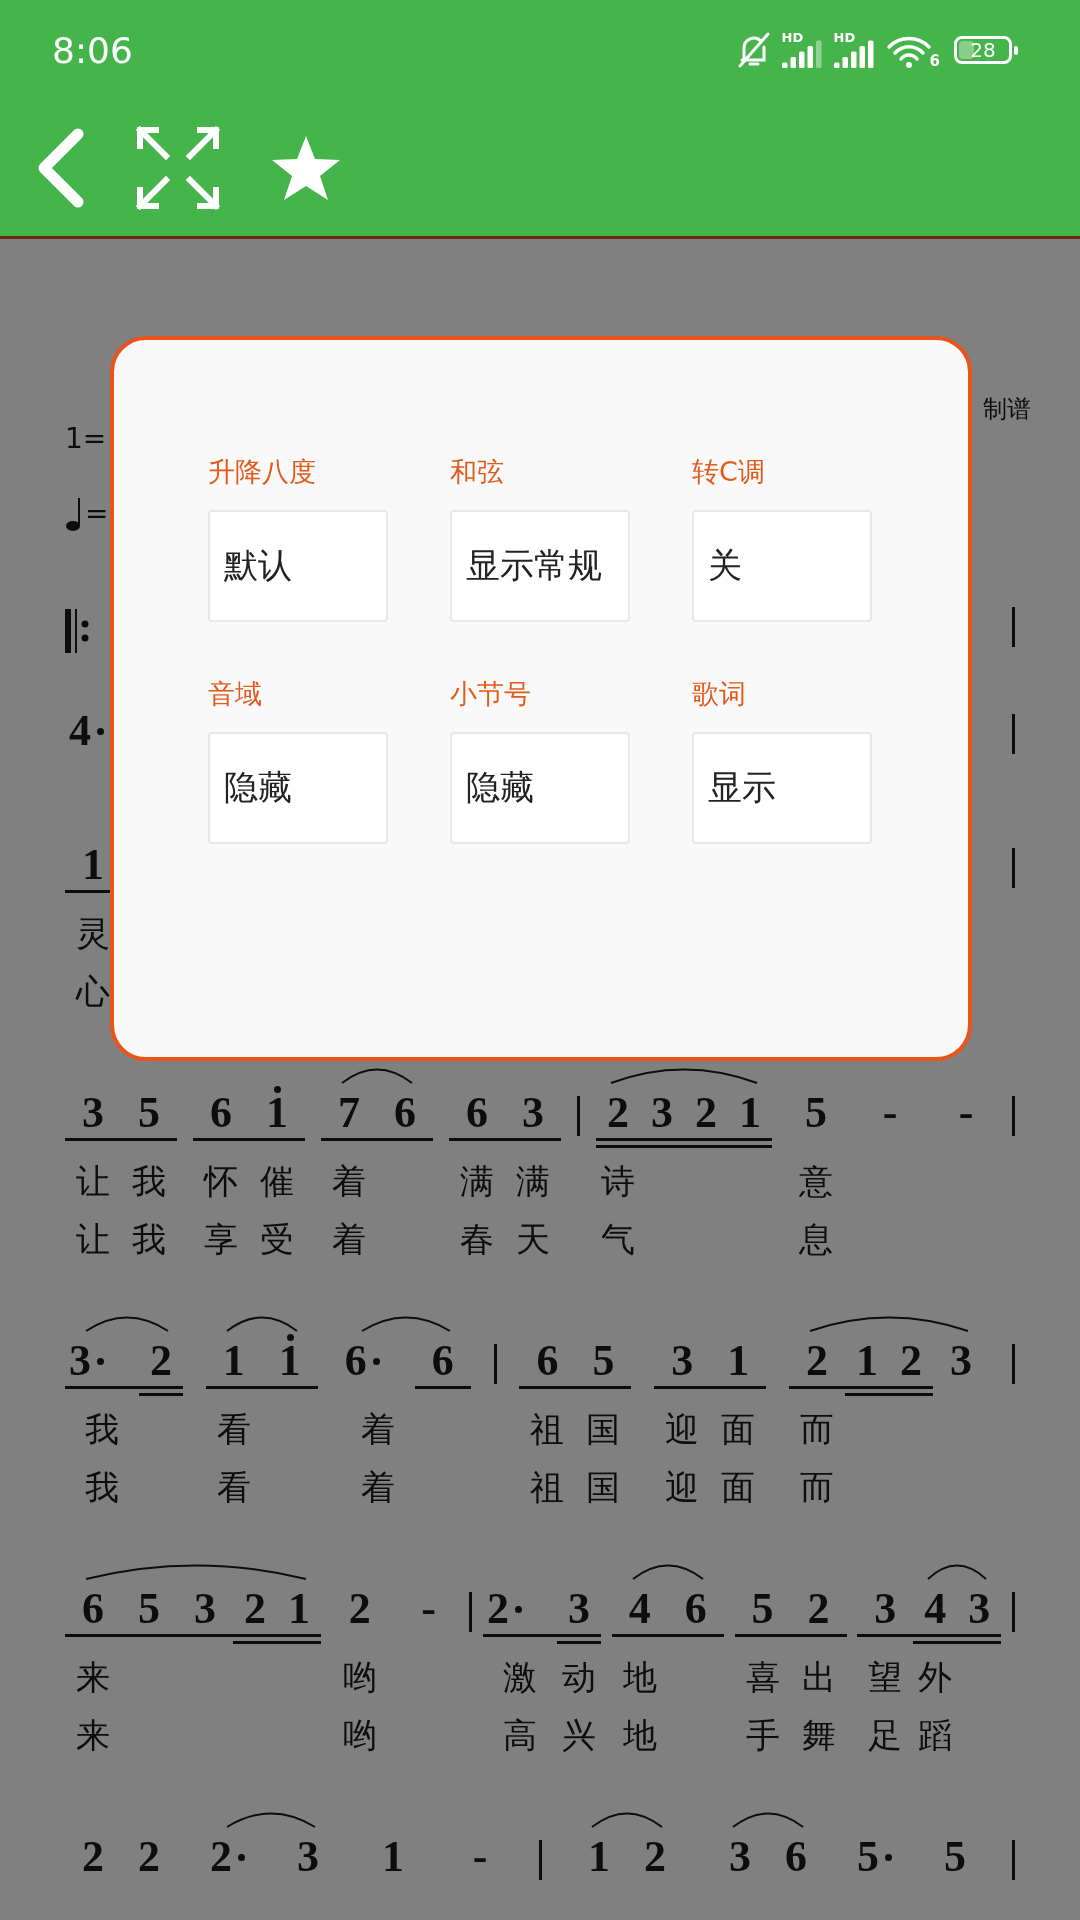  What do you see at coordinates (818, 1677) in the screenshot?
I see `lyric-text: 出` at bounding box center [818, 1677].